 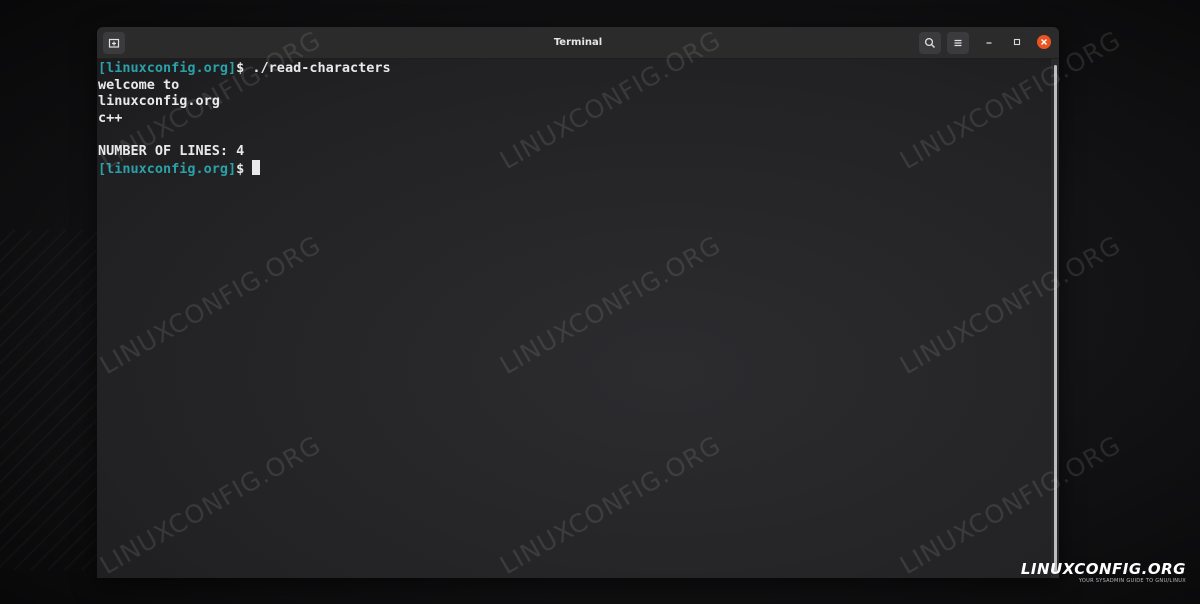 What do you see at coordinates (1103, 569) in the screenshot?
I see `logo-text: LINUXCONFIG.ORG` at bounding box center [1103, 569].